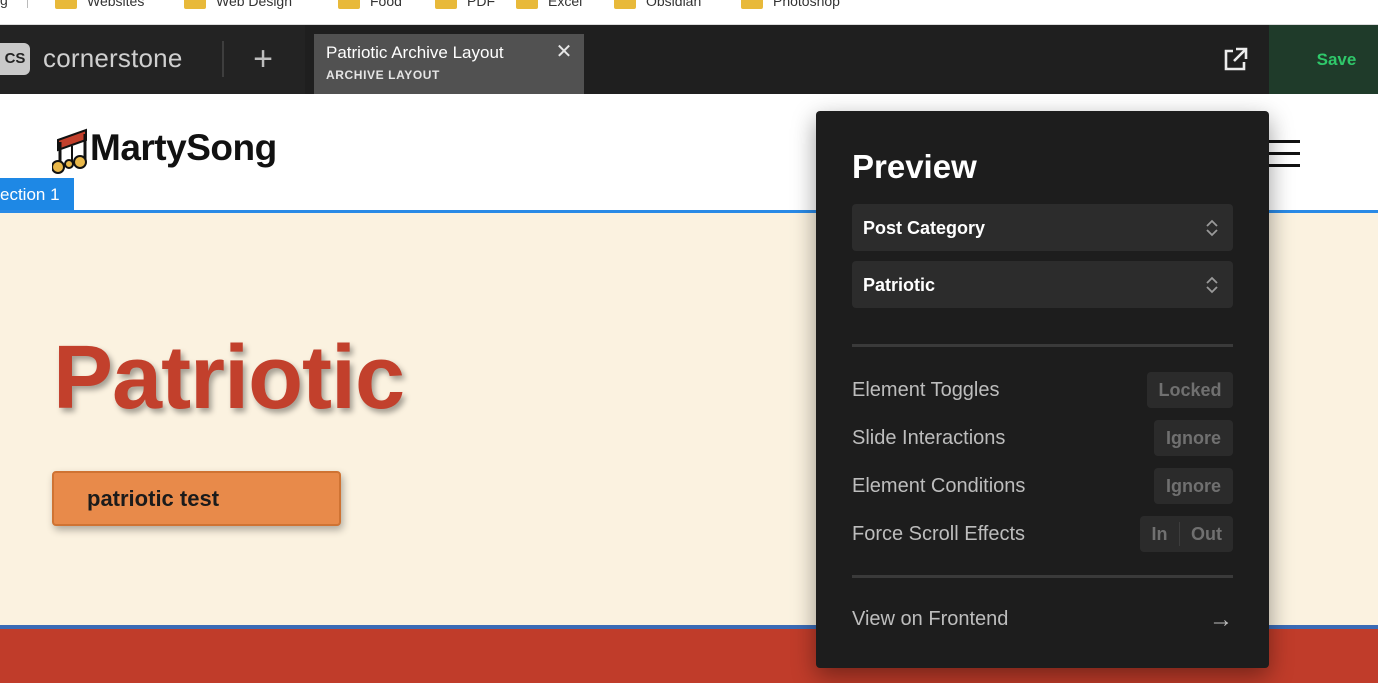 The width and height of the screenshot is (1378, 683). What do you see at coordinates (1042, 284) in the screenshot?
I see `term-select: Patriotic` at bounding box center [1042, 284].